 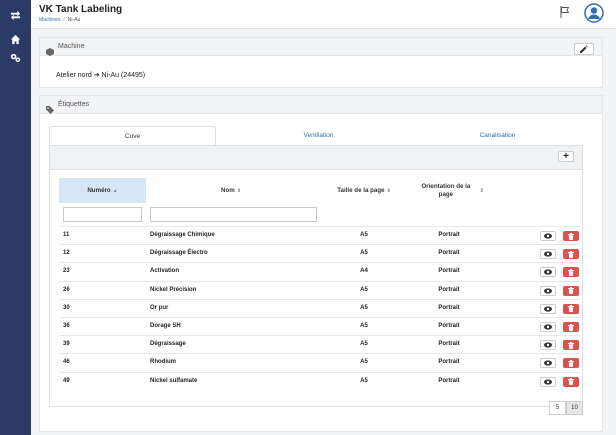 I want to click on label-tabs: Cuve Ventilation Canalisation, so click(x=321, y=135).